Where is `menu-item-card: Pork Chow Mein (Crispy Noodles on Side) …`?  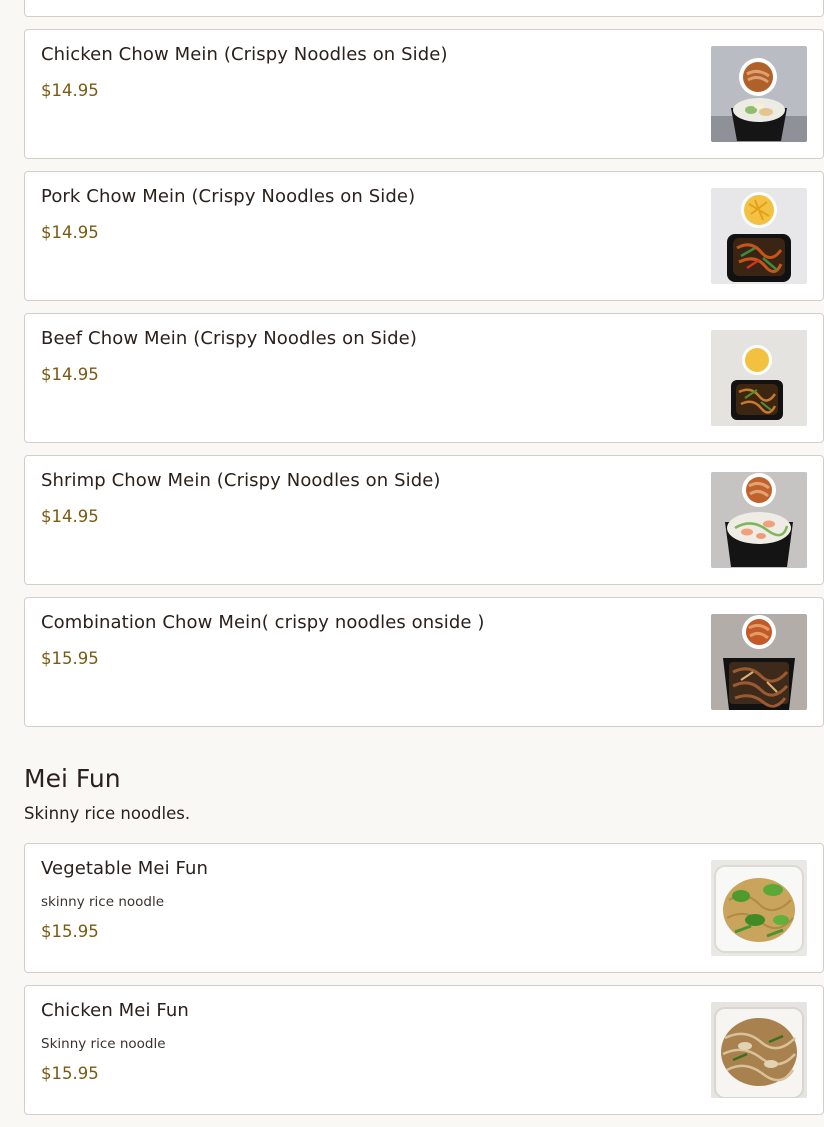 menu-item-card: Pork Chow Mein (Crispy Noodles on Side) … is located at coordinates (424, 236).